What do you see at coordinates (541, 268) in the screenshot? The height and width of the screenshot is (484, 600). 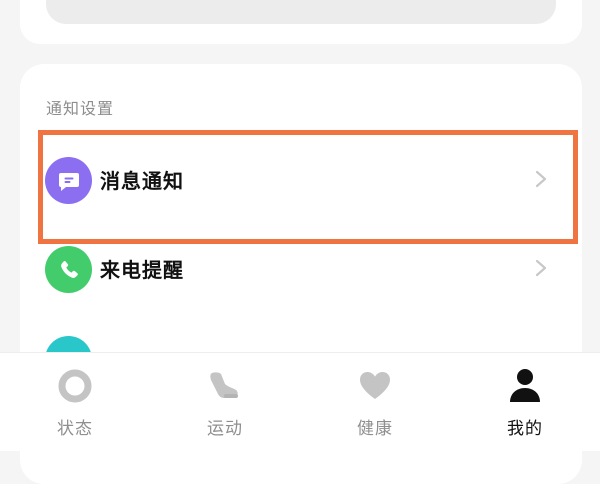 I see `chevron-right-icon` at bounding box center [541, 268].